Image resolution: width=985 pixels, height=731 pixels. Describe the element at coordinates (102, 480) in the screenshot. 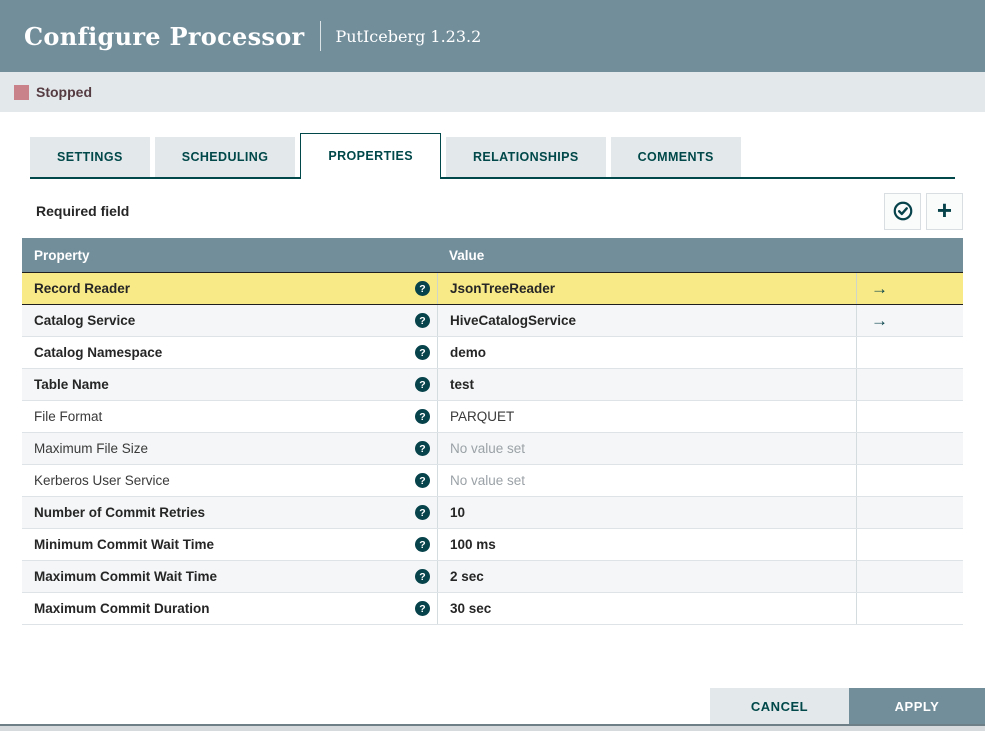

I see `property-name: Kerberos User Service` at that location.